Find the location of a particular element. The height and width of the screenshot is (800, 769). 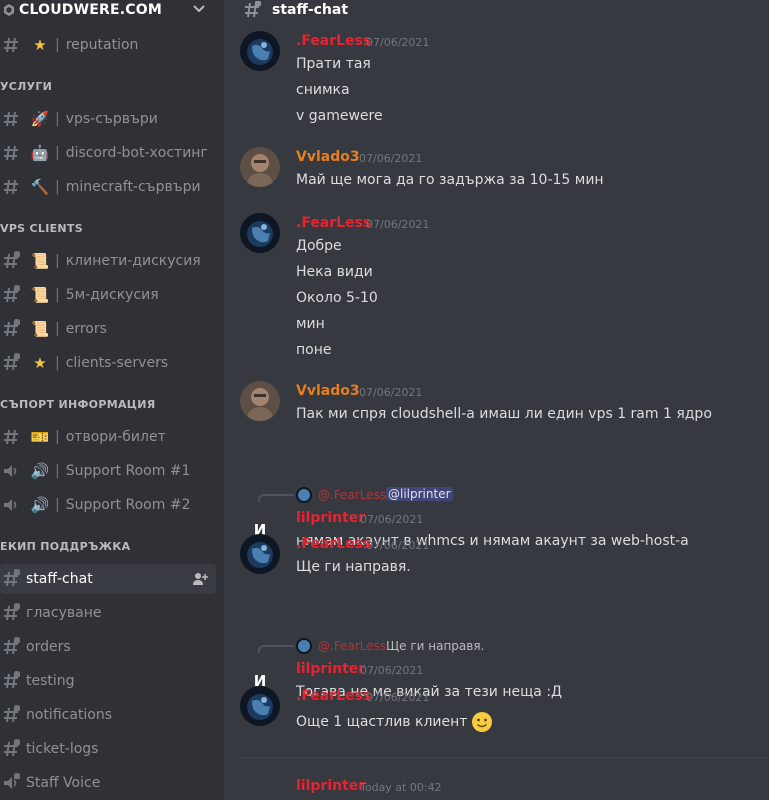

sidebar-item-support-room-#2: 🔊 | Support Room #2 is located at coordinates (108, 505).